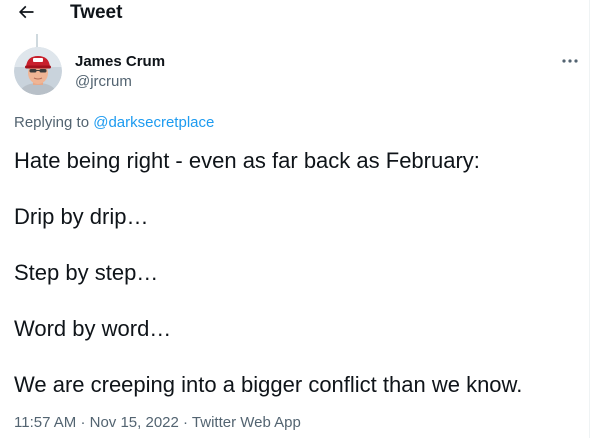  What do you see at coordinates (52, 122) in the screenshot?
I see `replying-prefix: Replying to` at bounding box center [52, 122].